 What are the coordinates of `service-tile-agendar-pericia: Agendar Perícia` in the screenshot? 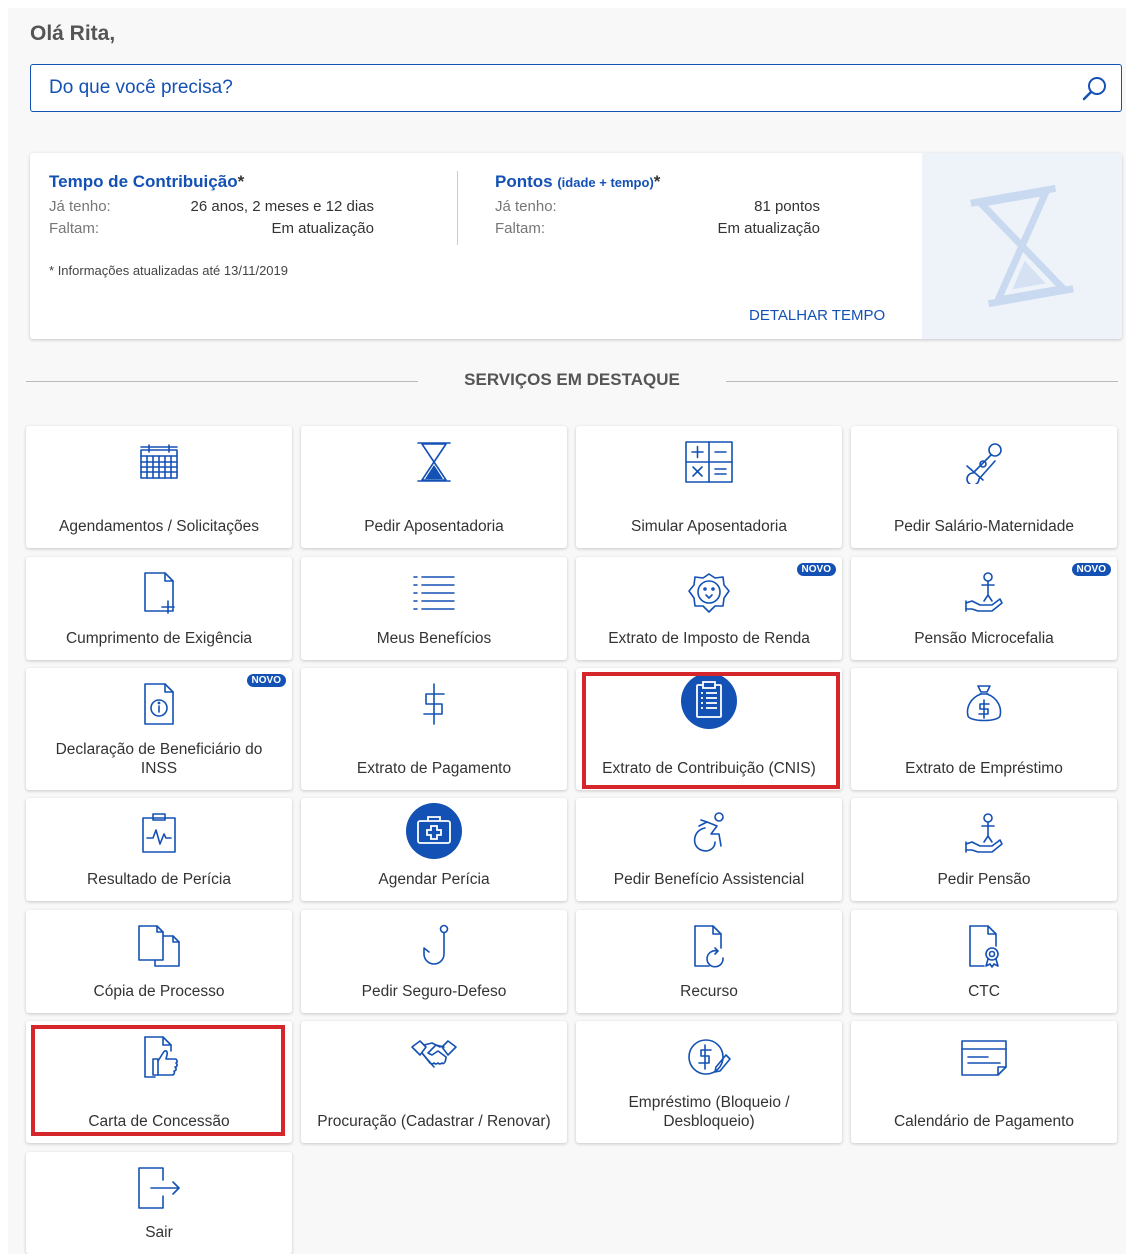 It's located at (434, 849).